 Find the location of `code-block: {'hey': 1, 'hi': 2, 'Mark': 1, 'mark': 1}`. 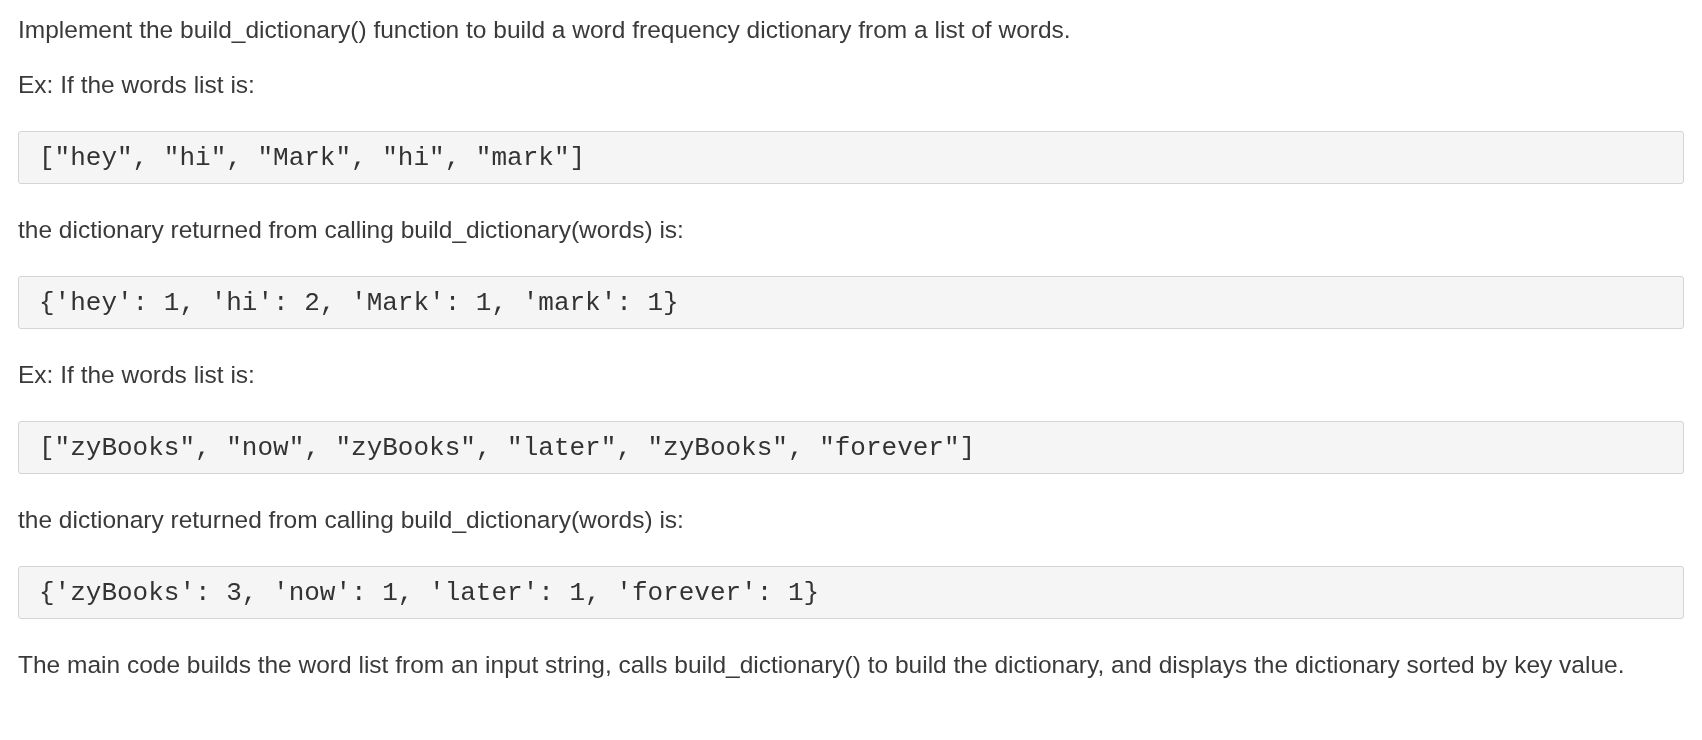

code-block: {'hey': 1, 'hi': 2, 'Mark': 1, 'mark': 1} is located at coordinates (851, 302).